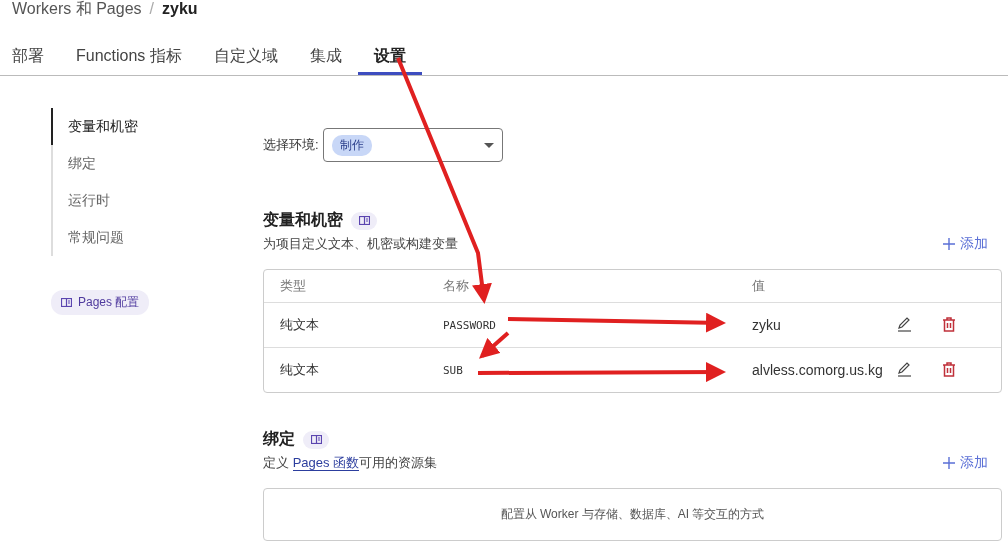  Describe the element at coordinates (157, 200) in the screenshot. I see `sidebar-item: 运行时` at that location.